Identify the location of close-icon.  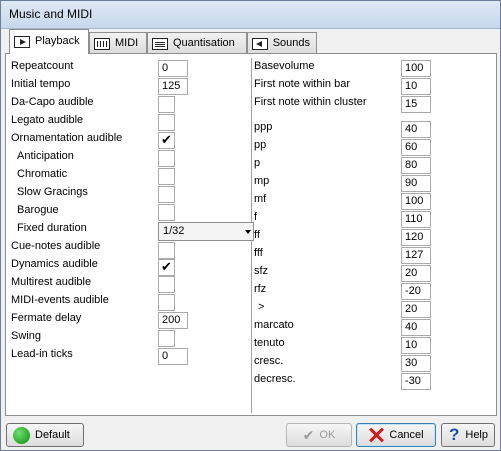
(376, 435).